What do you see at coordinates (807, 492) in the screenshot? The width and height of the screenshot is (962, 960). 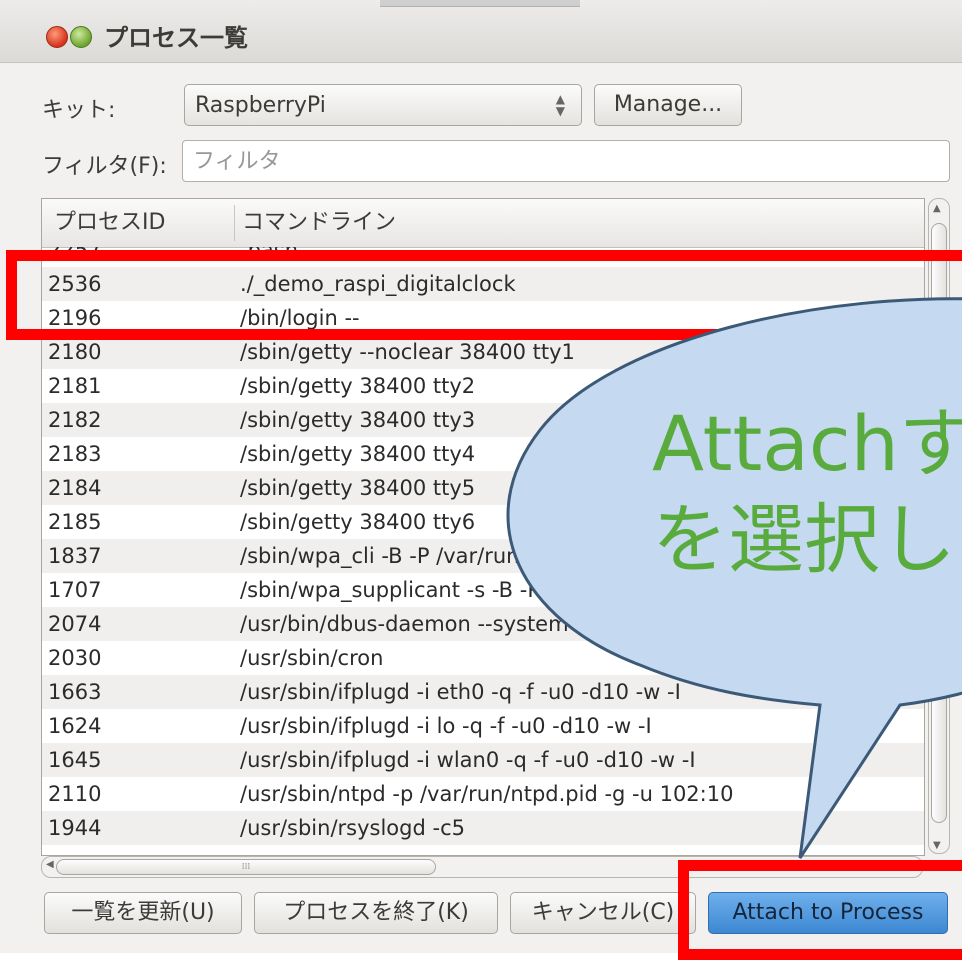 I see `callout-text: Attachす を選択し` at bounding box center [807, 492].